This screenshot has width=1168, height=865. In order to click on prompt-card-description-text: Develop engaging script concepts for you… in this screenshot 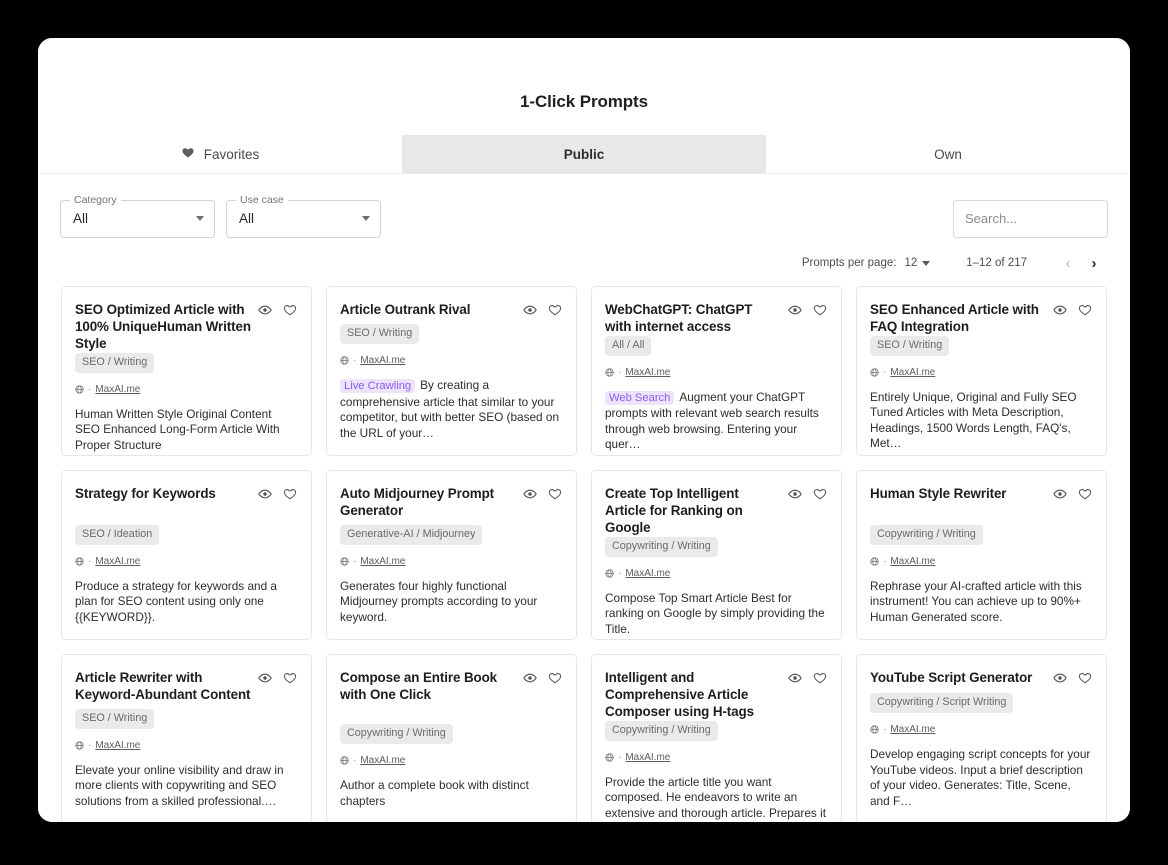, I will do `click(980, 777)`.